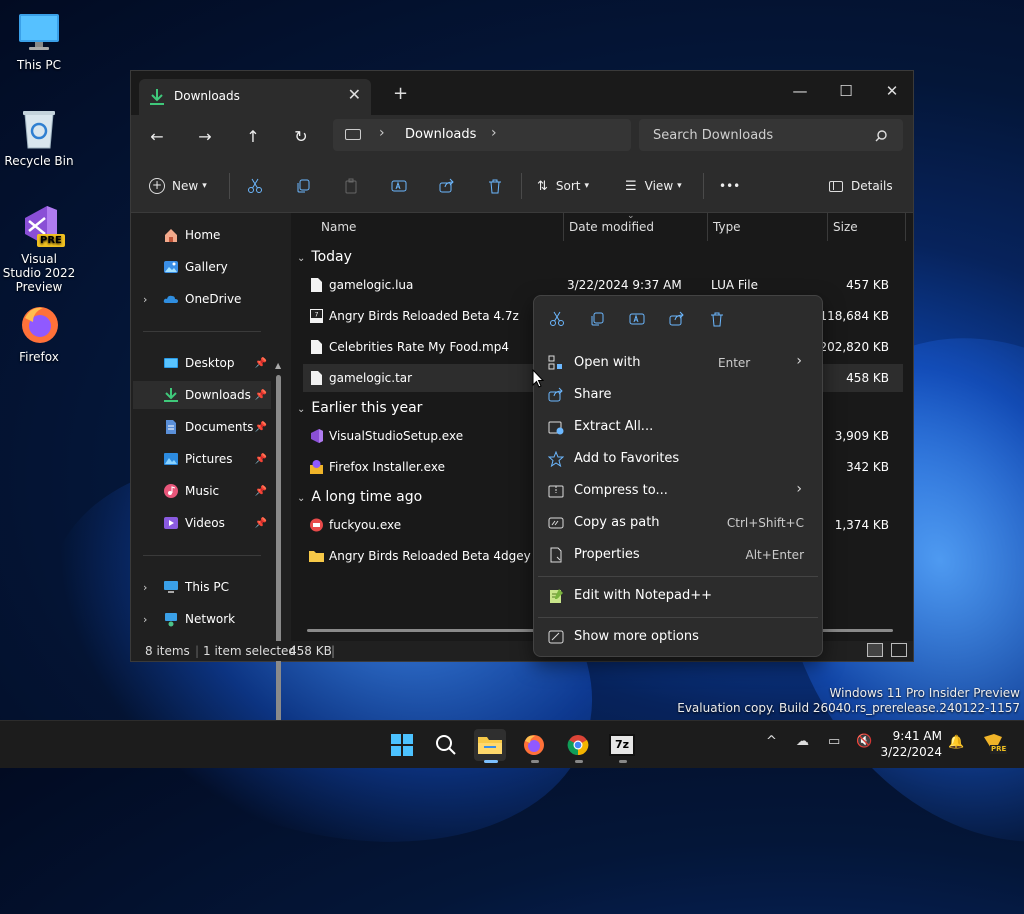 The width and height of the screenshot is (1024, 914). I want to click on new-tab-button: +, so click(400, 93).